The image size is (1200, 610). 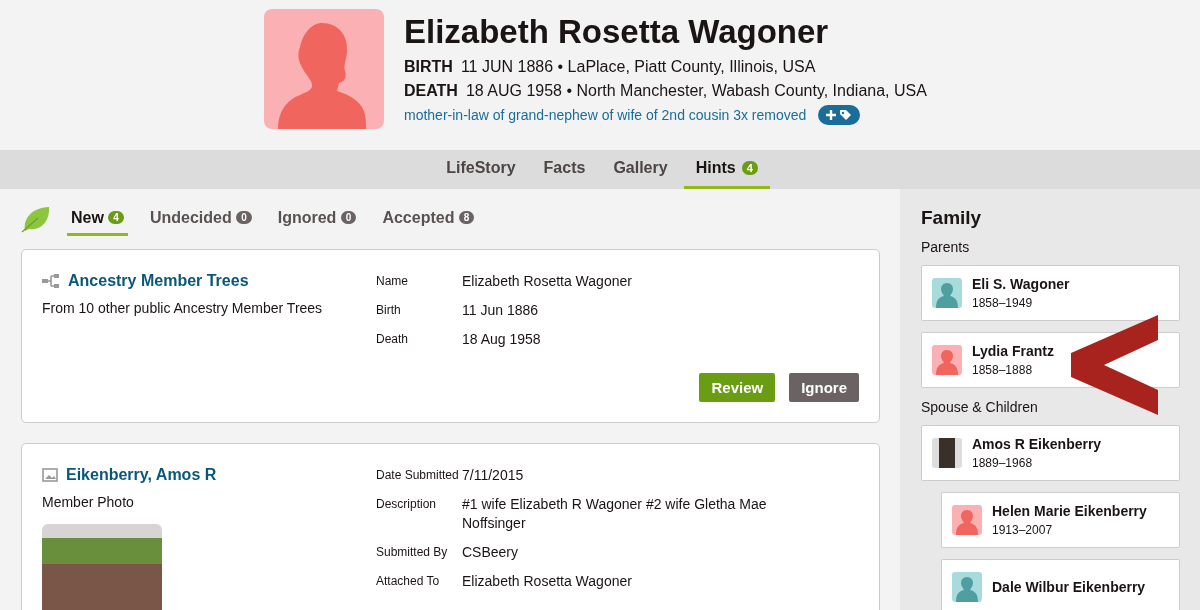 What do you see at coordinates (1069, 587) in the screenshot?
I see `member-name: Dale Wilbur Eikenberry` at bounding box center [1069, 587].